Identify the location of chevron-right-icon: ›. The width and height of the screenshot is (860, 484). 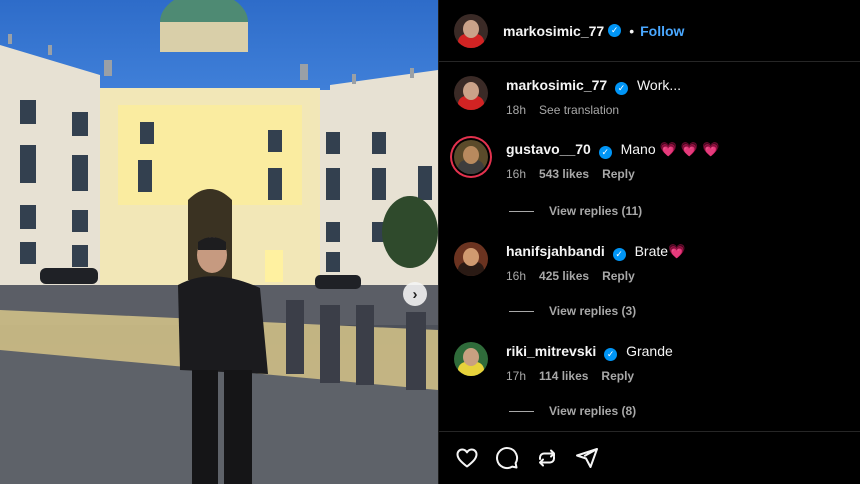
(415, 294).